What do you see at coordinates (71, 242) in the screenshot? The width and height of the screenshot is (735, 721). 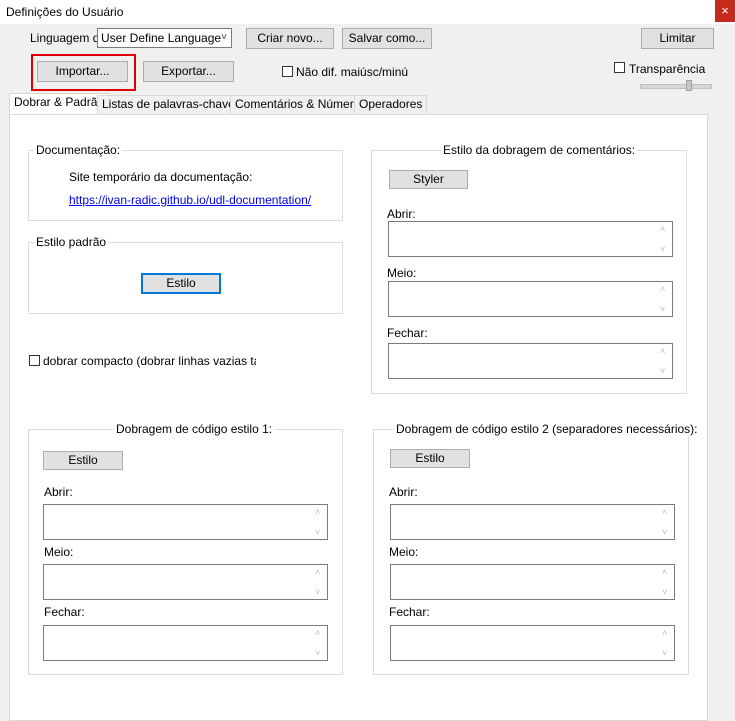 I see `default-style-title: Estilo padrão` at bounding box center [71, 242].